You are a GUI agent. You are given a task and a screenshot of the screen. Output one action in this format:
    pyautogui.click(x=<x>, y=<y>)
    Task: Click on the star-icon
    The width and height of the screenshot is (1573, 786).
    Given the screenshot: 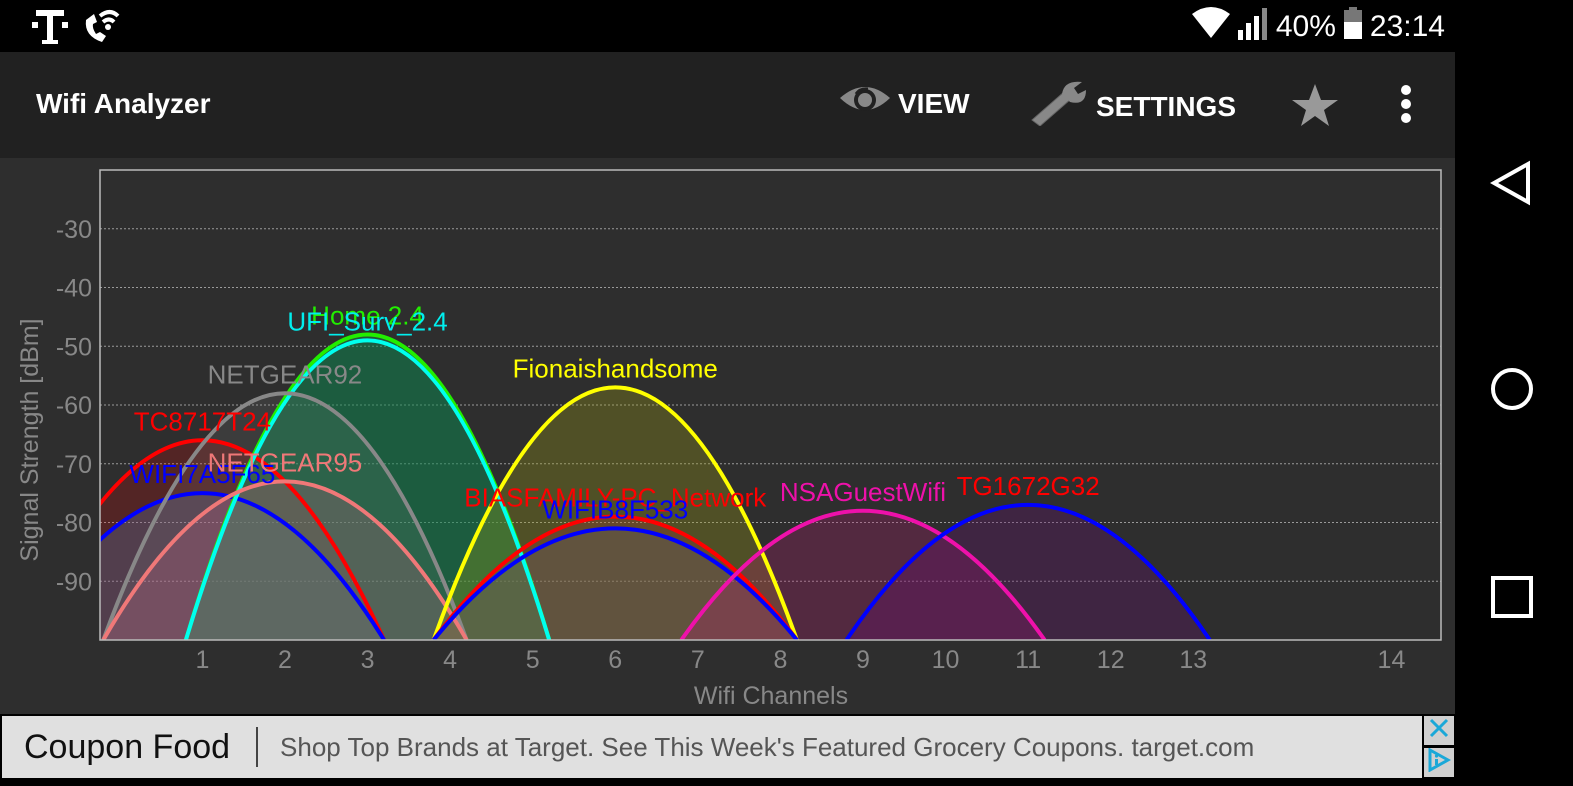 What is the action you would take?
    pyautogui.click(x=1315, y=108)
    